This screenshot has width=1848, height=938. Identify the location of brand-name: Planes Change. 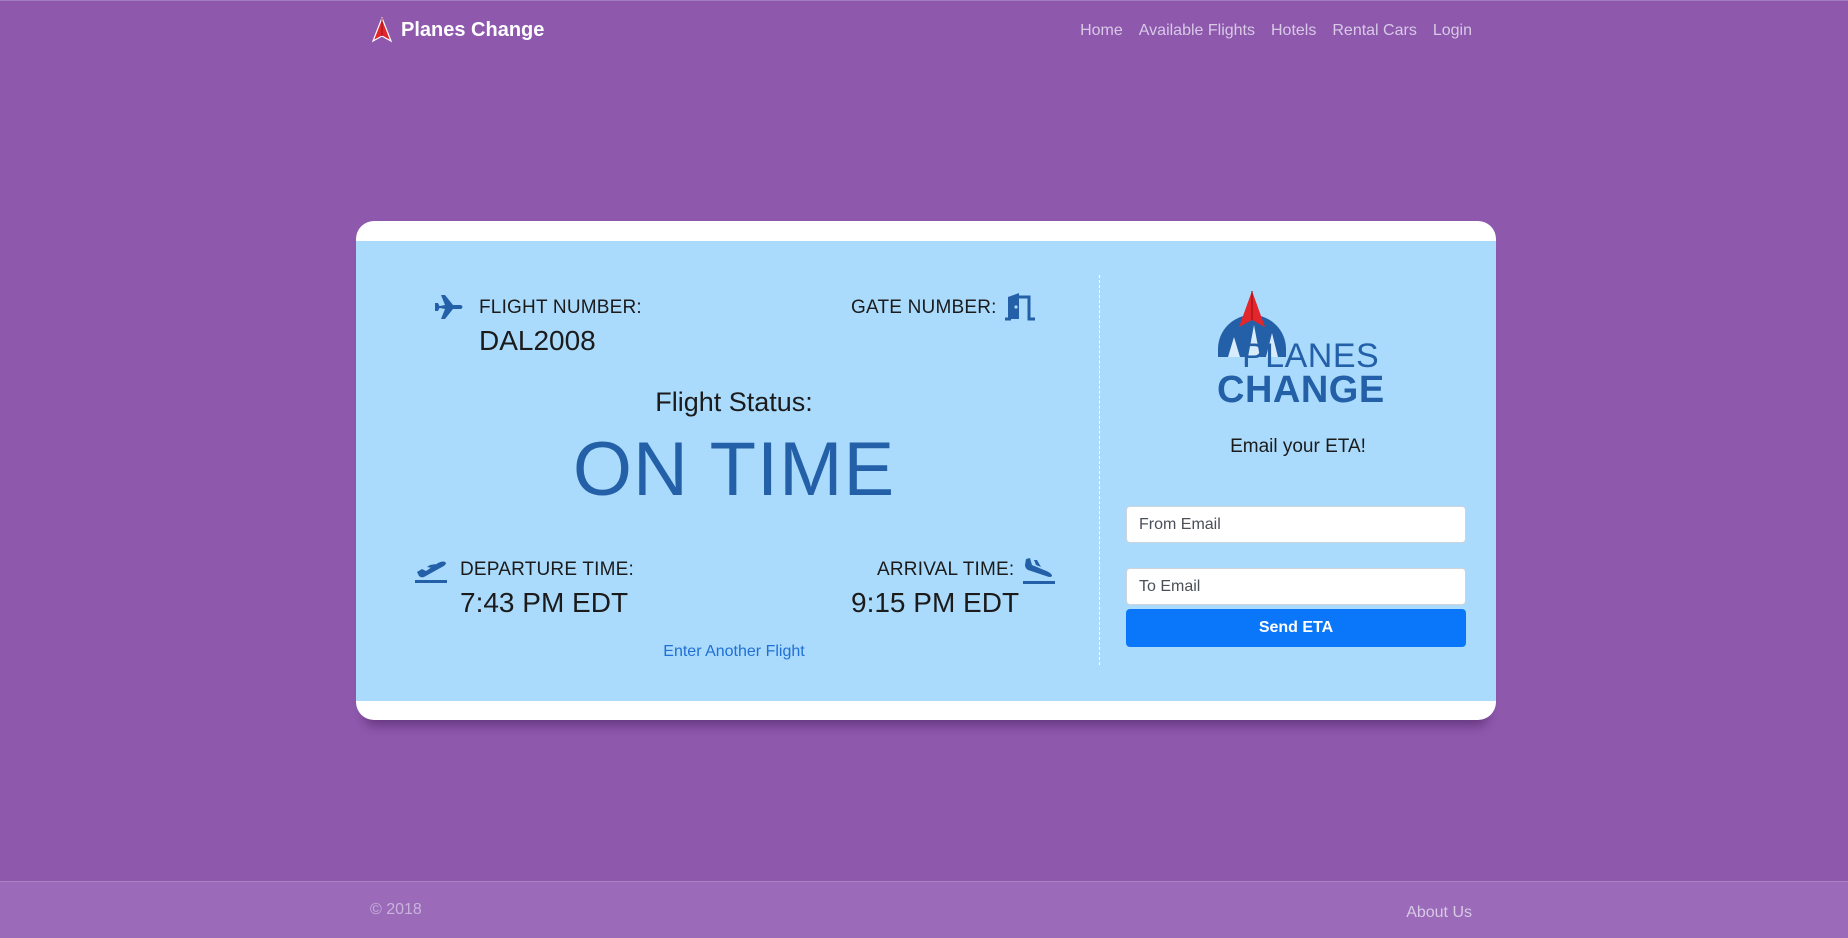
(473, 29).